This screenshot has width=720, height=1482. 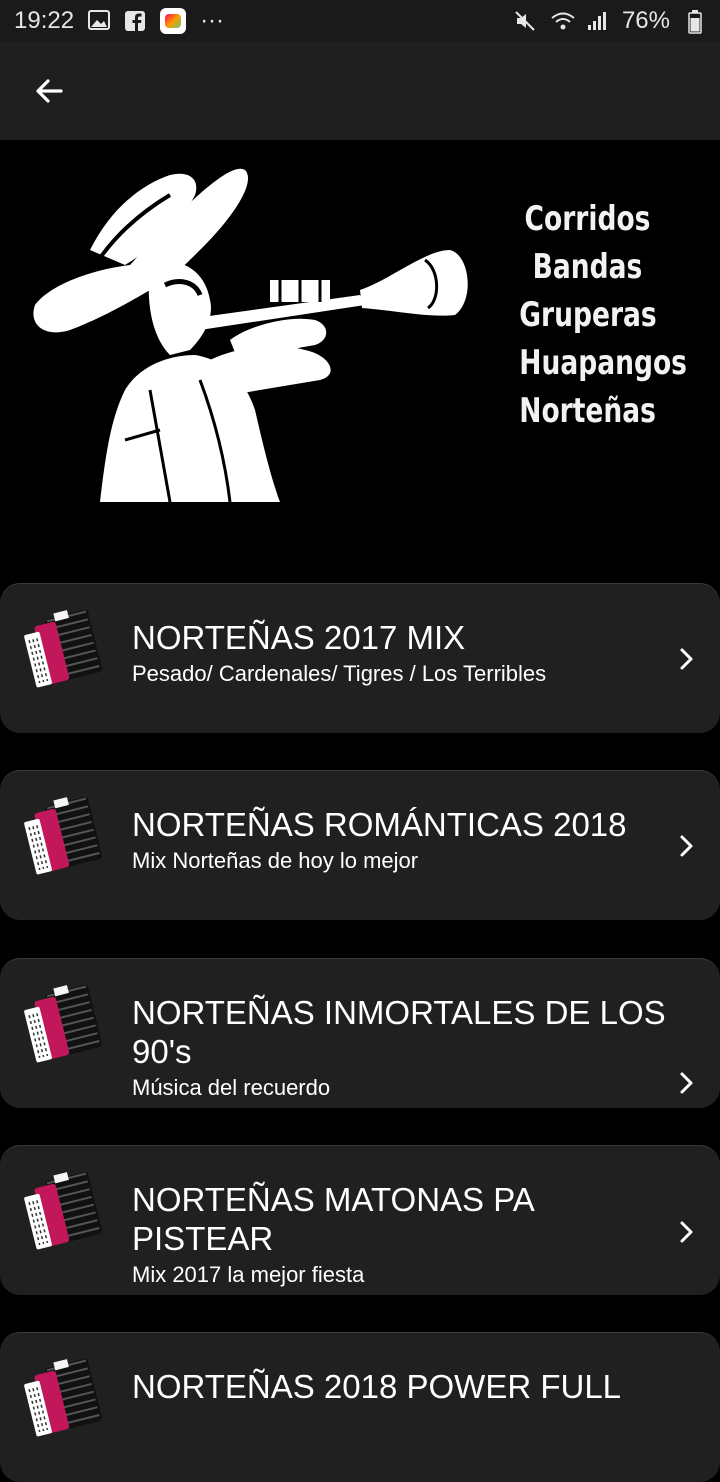 What do you see at coordinates (562, 21) in the screenshot?
I see `wifi-icon` at bounding box center [562, 21].